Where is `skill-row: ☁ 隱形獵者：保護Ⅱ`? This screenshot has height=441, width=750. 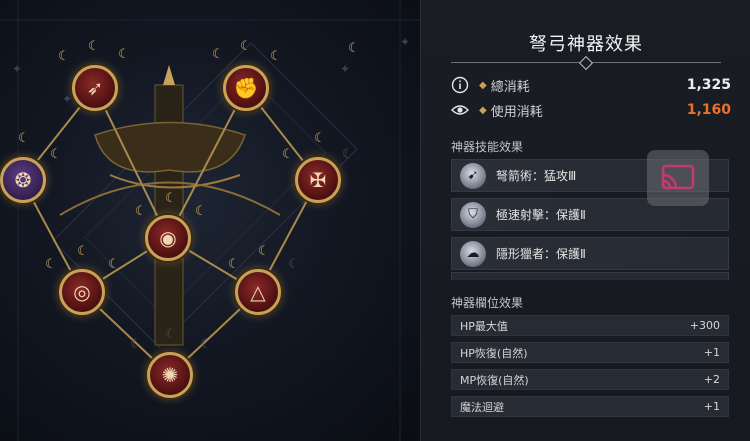 skill-row: ☁ 隱形獵者：保護Ⅱ is located at coordinates (590, 253).